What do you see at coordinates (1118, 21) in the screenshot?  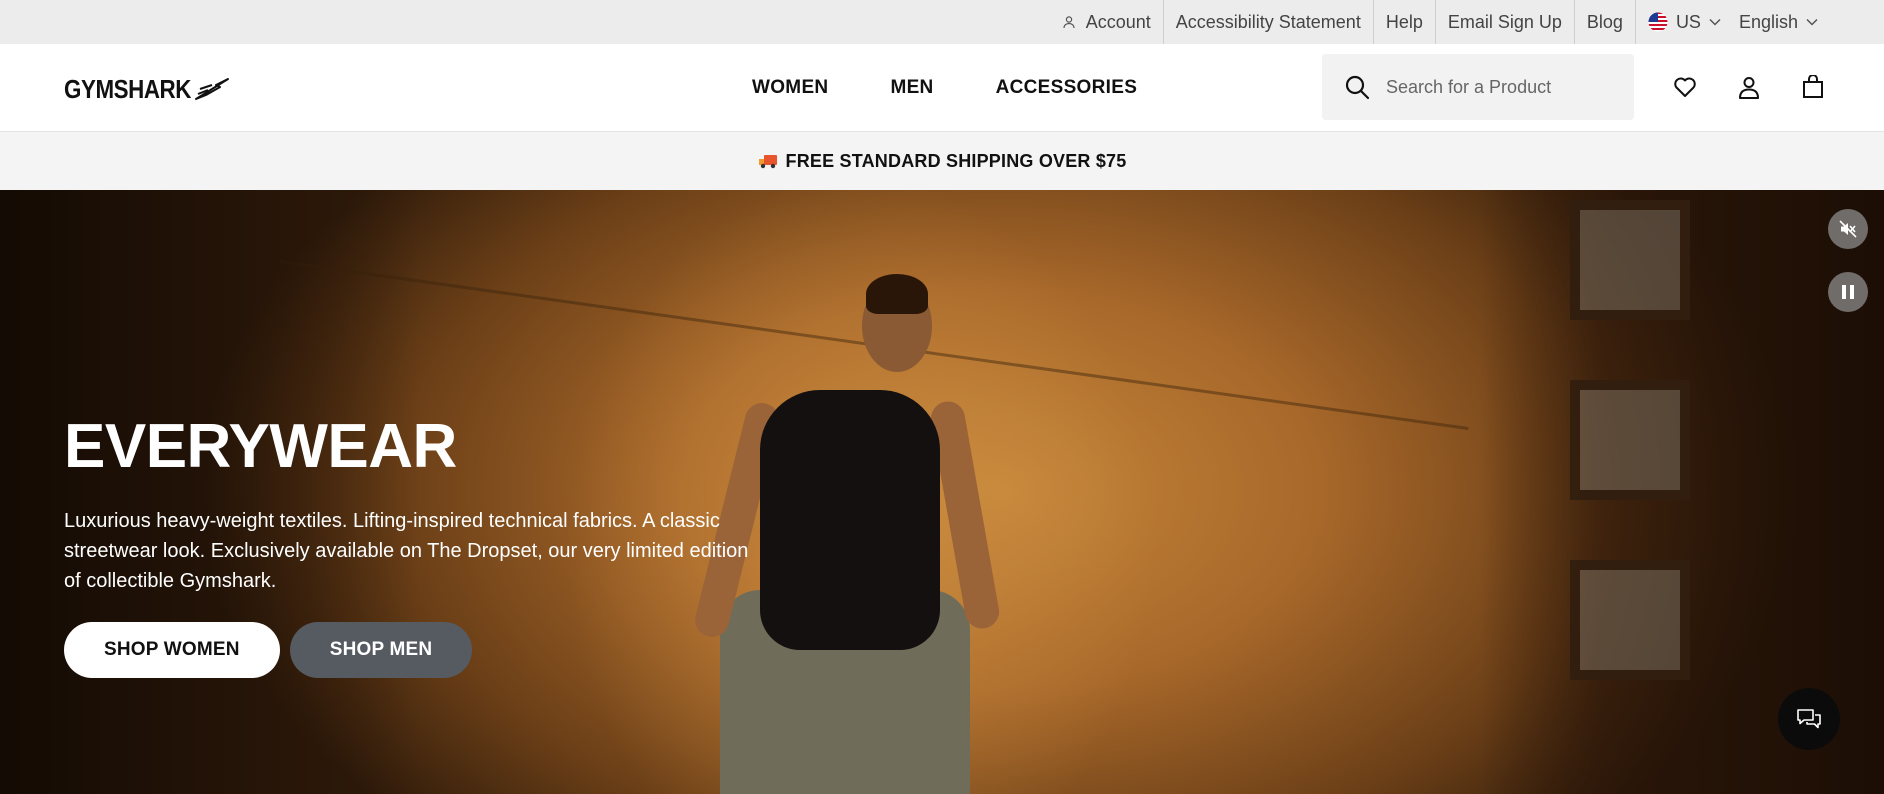 I see `account-label: Account` at bounding box center [1118, 21].